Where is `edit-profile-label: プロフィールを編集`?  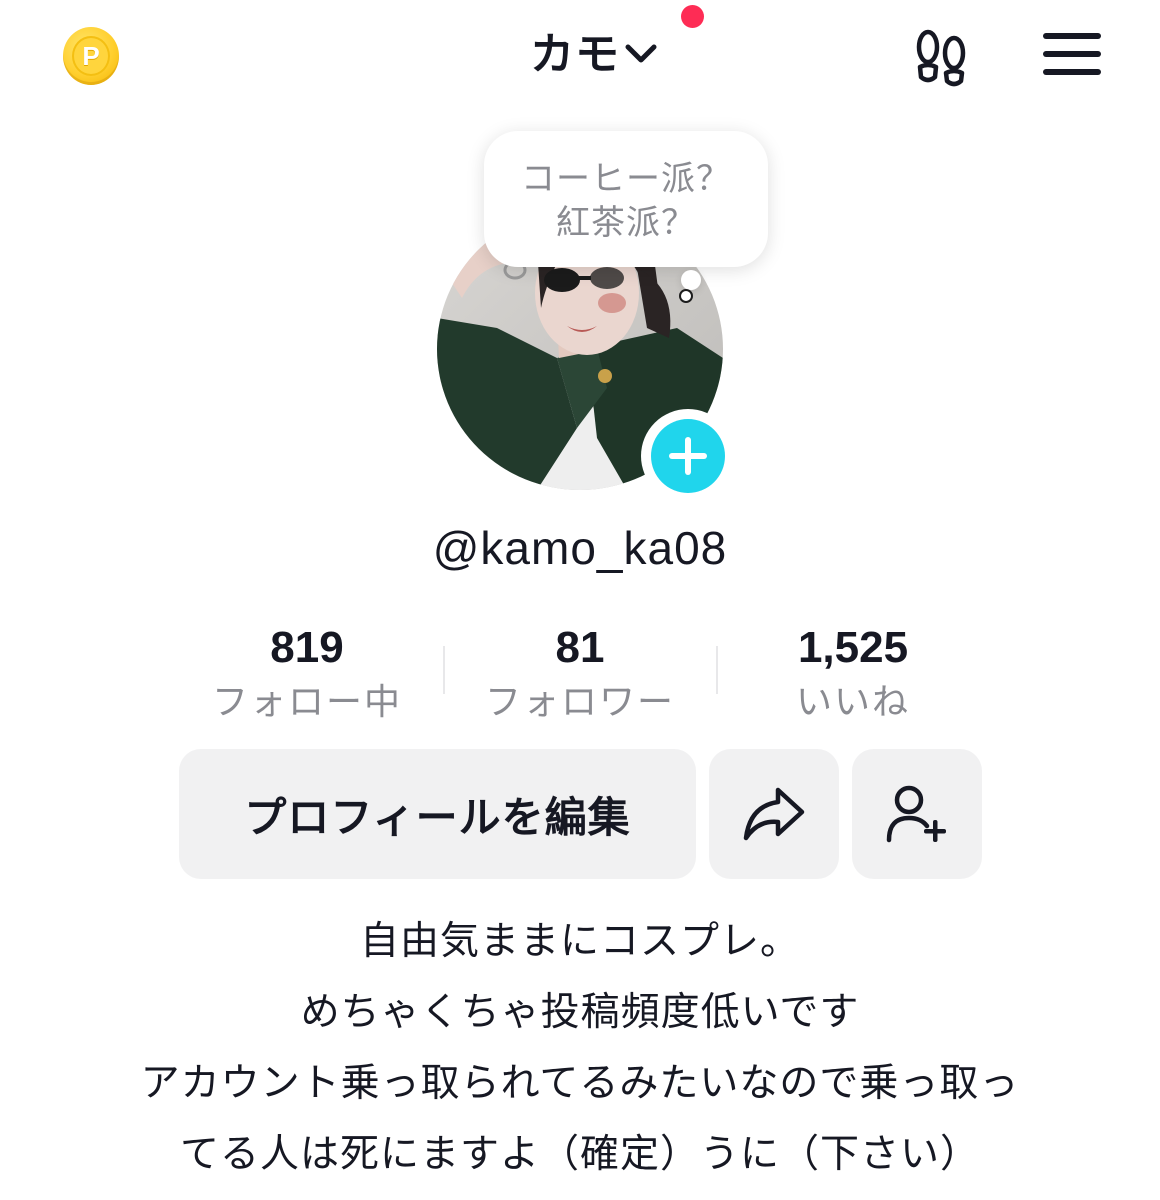
edit-profile-label: プロフィールを編集 is located at coordinates (437, 817).